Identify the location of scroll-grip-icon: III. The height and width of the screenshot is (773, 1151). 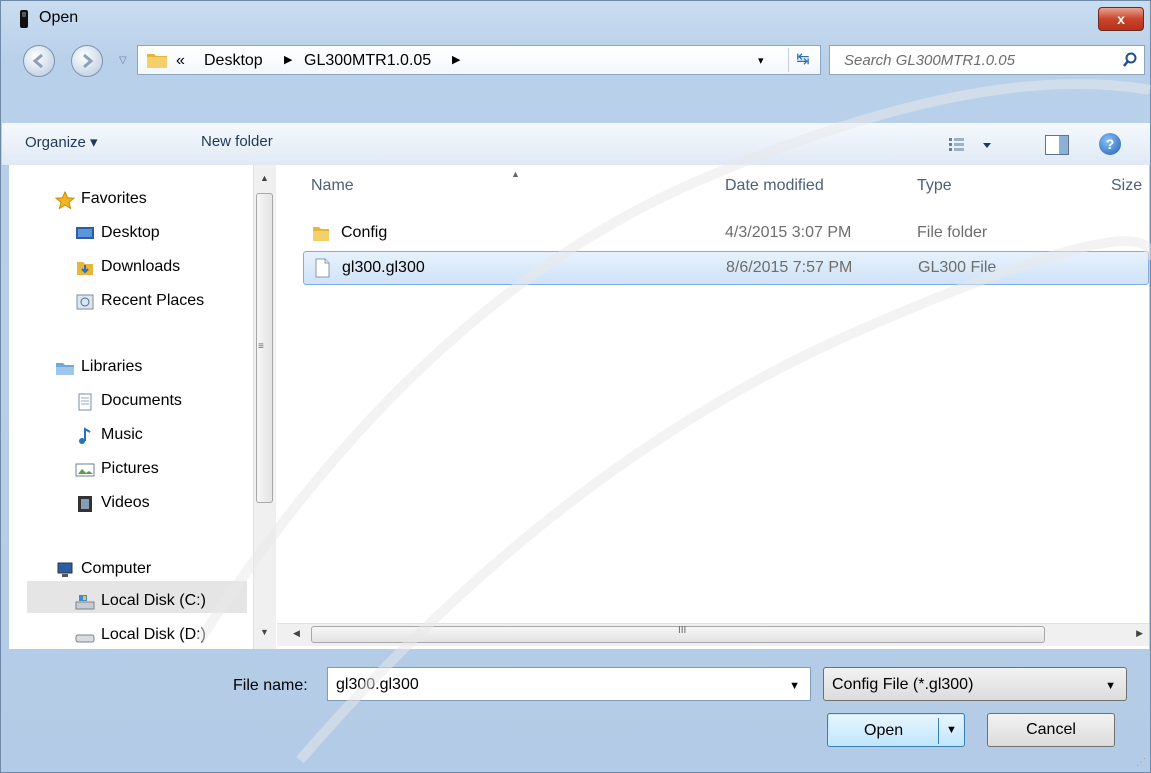
(682, 630).